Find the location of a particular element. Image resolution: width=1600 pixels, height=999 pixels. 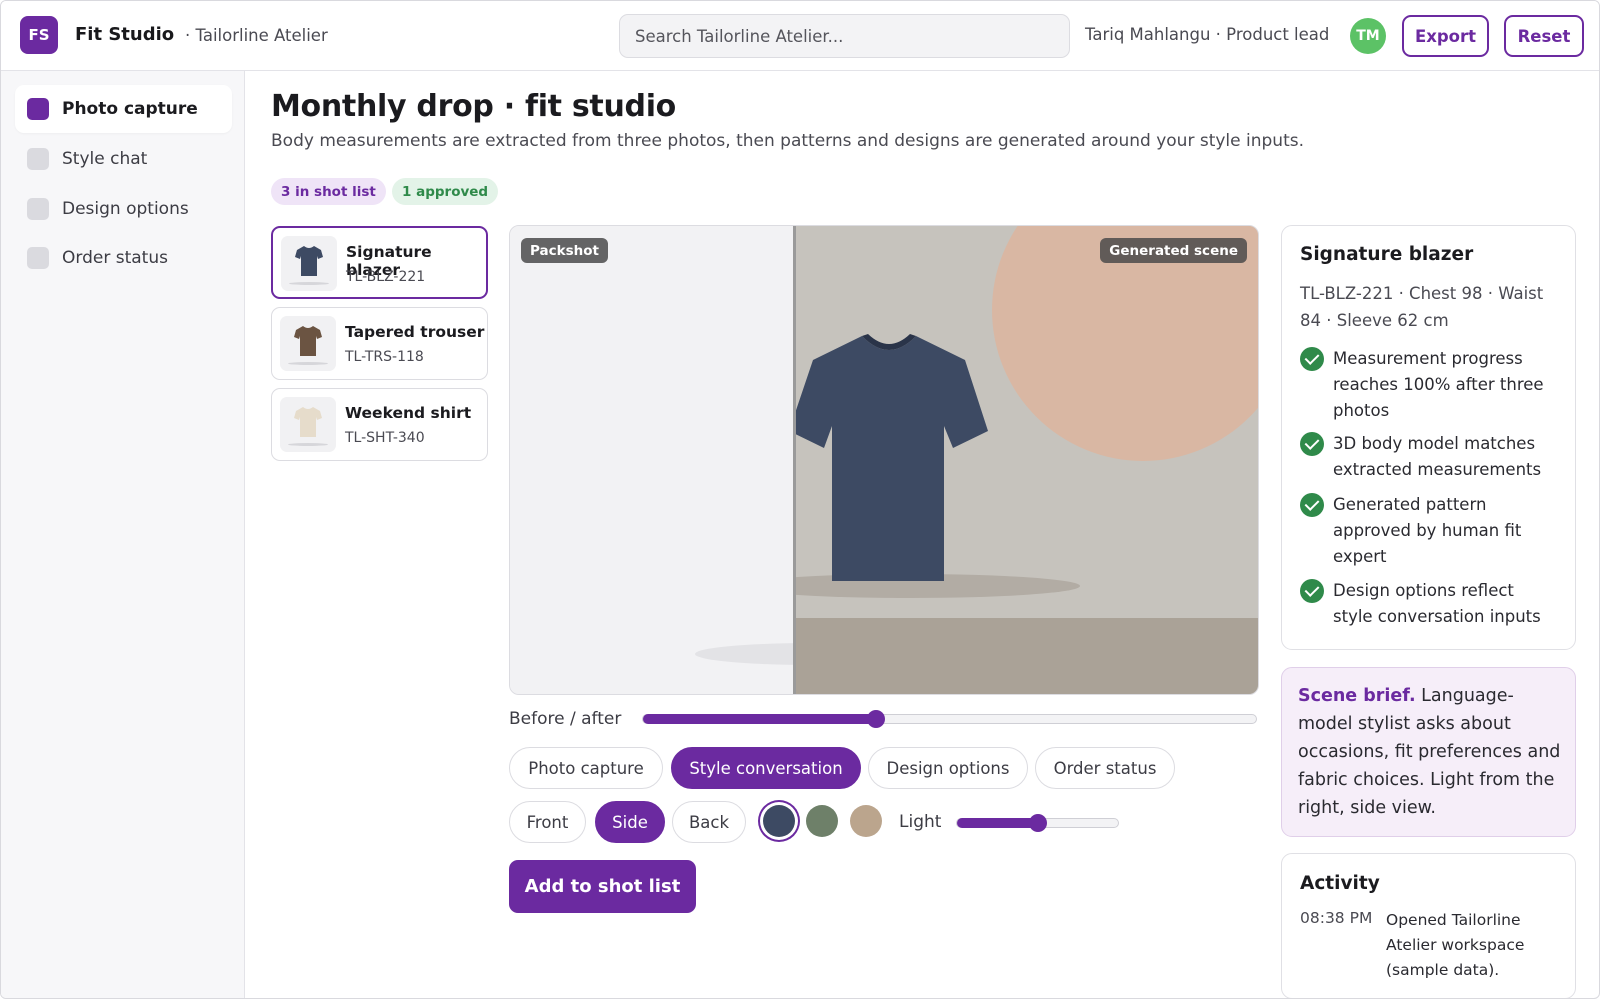

product-card-signature-blazer: Signature blazer TL-BLZ-221 is located at coordinates (379, 262).